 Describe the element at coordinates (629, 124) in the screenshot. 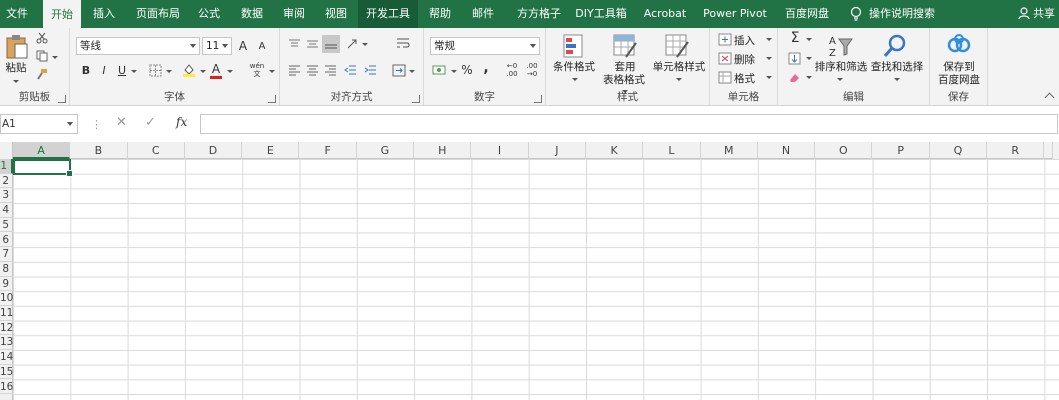

I see `formula-input` at that location.